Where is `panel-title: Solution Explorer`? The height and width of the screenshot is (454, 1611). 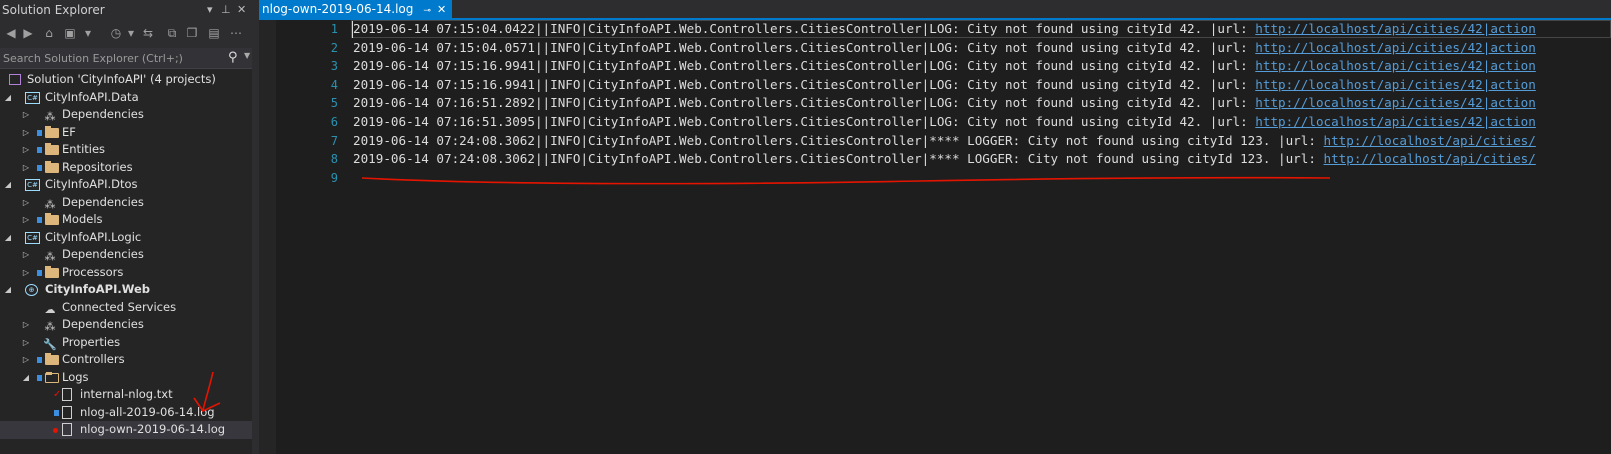
panel-title: Solution Explorer is located at coordinates (53, 10).